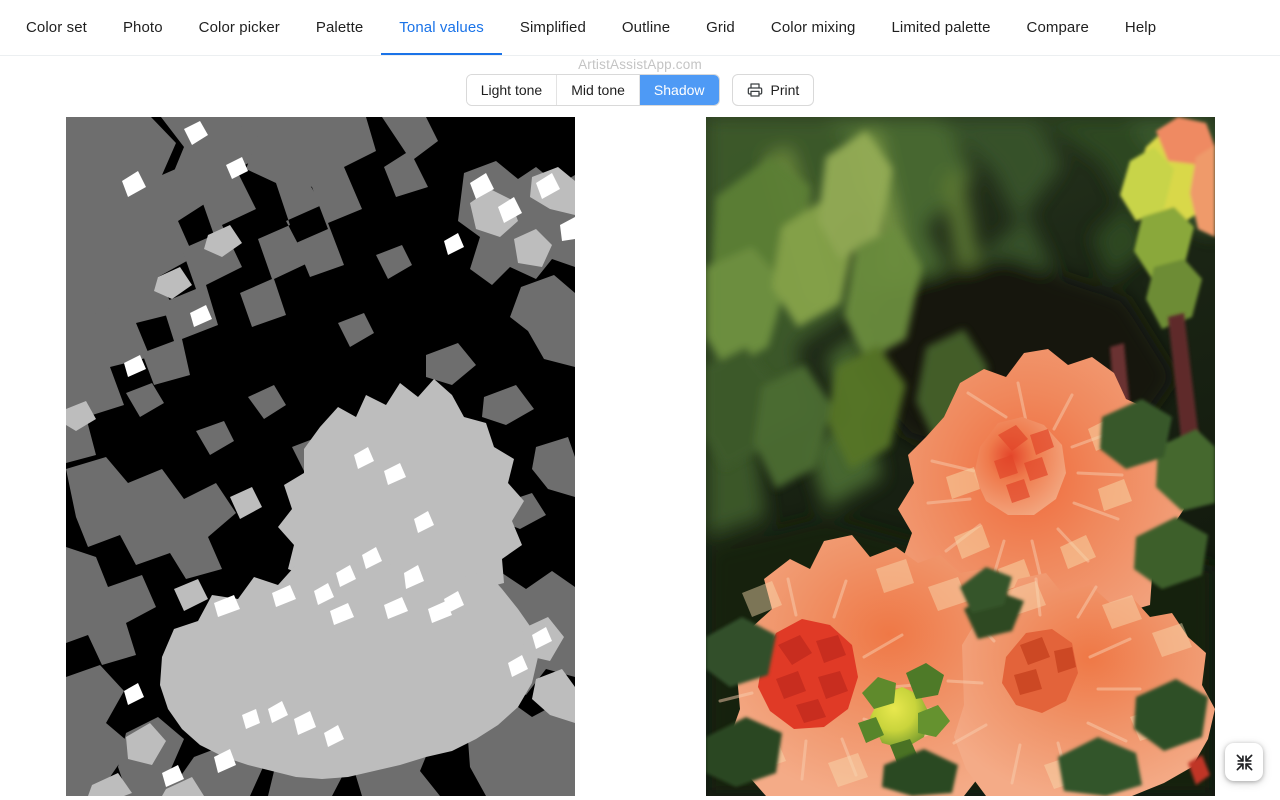 This screenshot has width=1280, height=800. I want to click on nav-tab-outline: Outline, so click(646, 27).